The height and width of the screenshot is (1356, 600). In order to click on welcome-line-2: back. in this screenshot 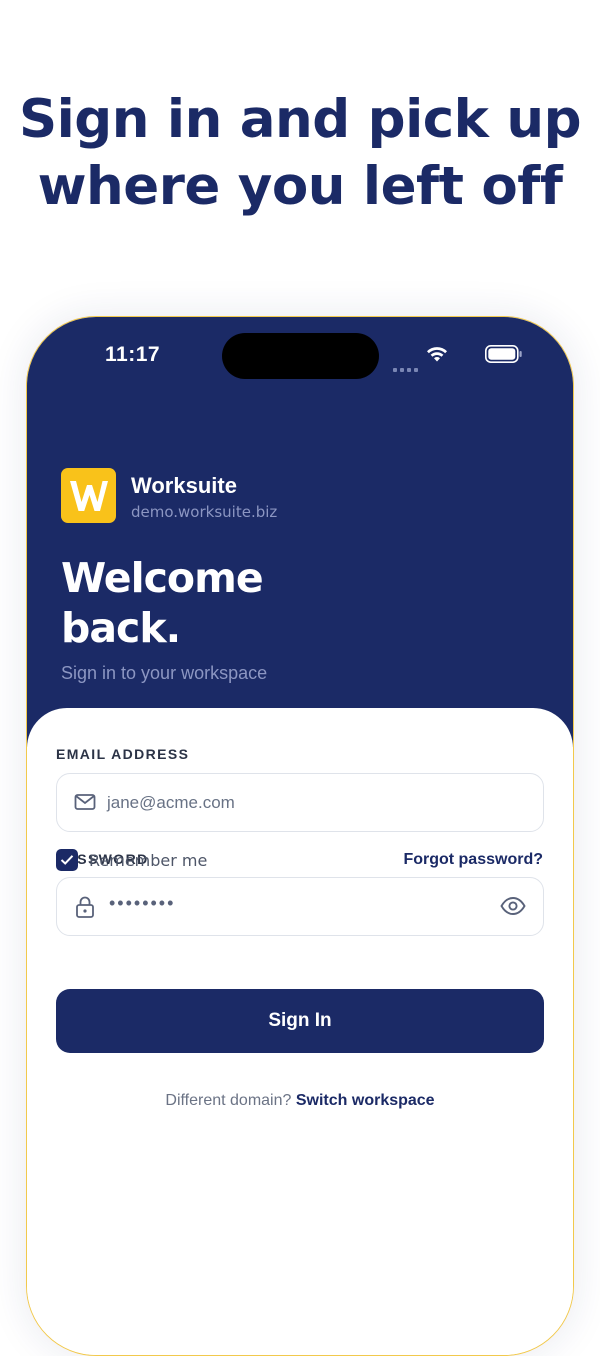, I will do `click(121, 628)`.